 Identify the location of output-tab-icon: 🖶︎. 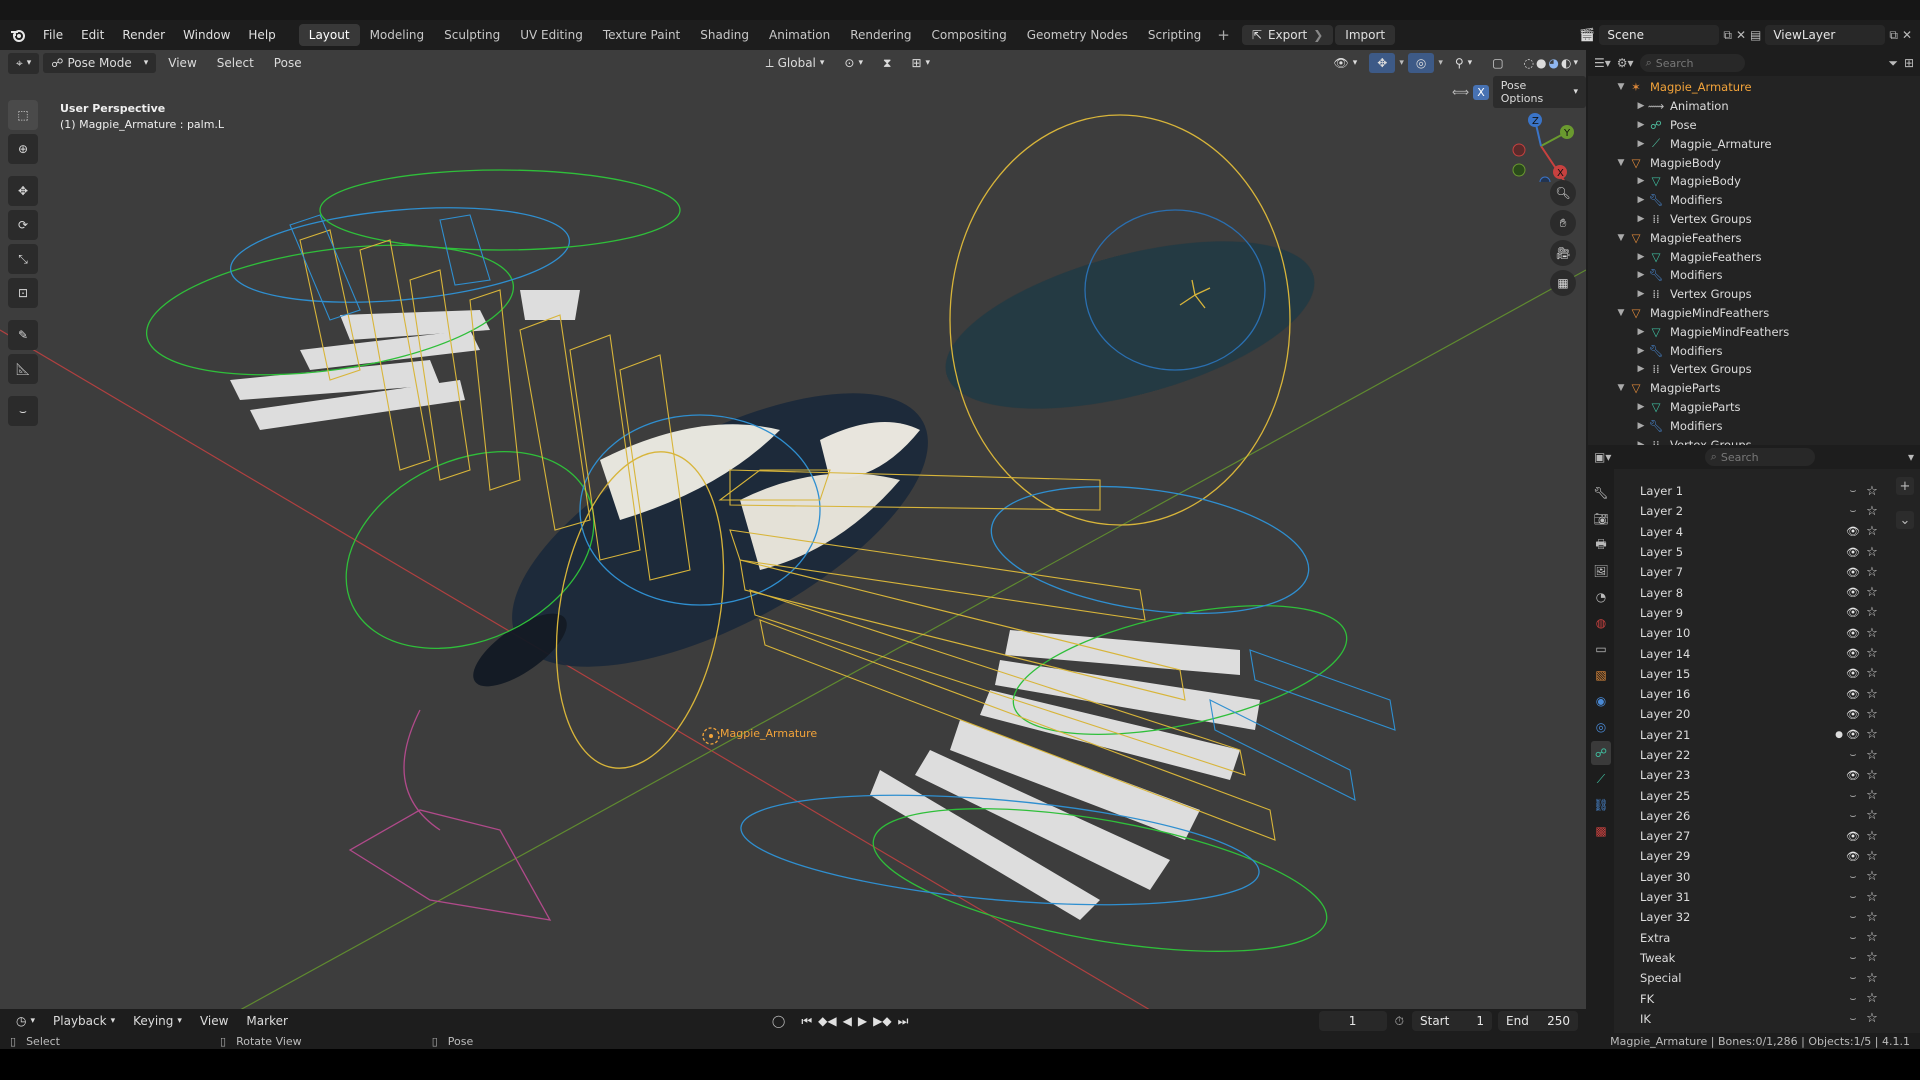
(1601, 545).